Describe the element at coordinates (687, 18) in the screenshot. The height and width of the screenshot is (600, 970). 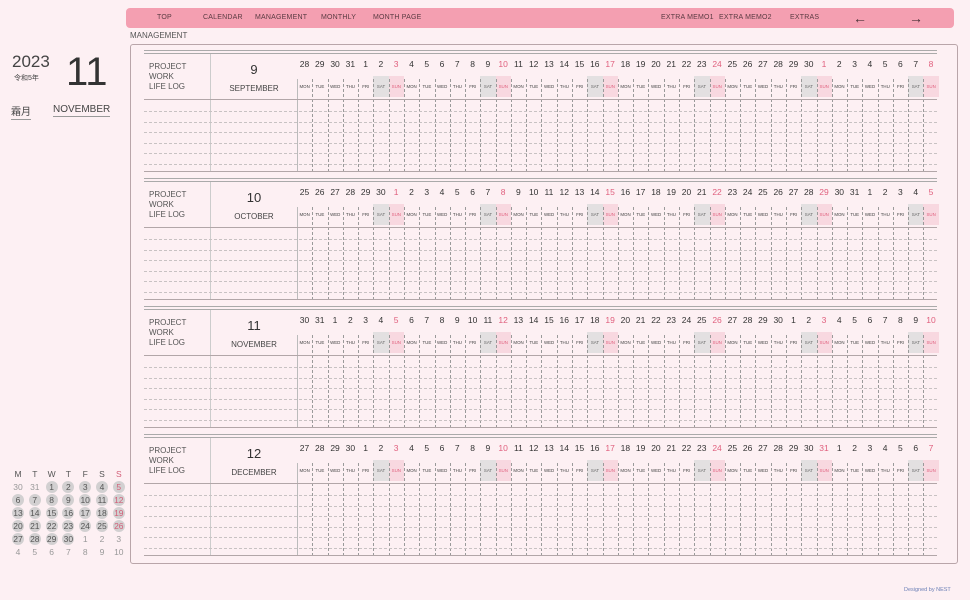
I see `nav-item-extra-memo1: EXTRA MEMO1` at that location.